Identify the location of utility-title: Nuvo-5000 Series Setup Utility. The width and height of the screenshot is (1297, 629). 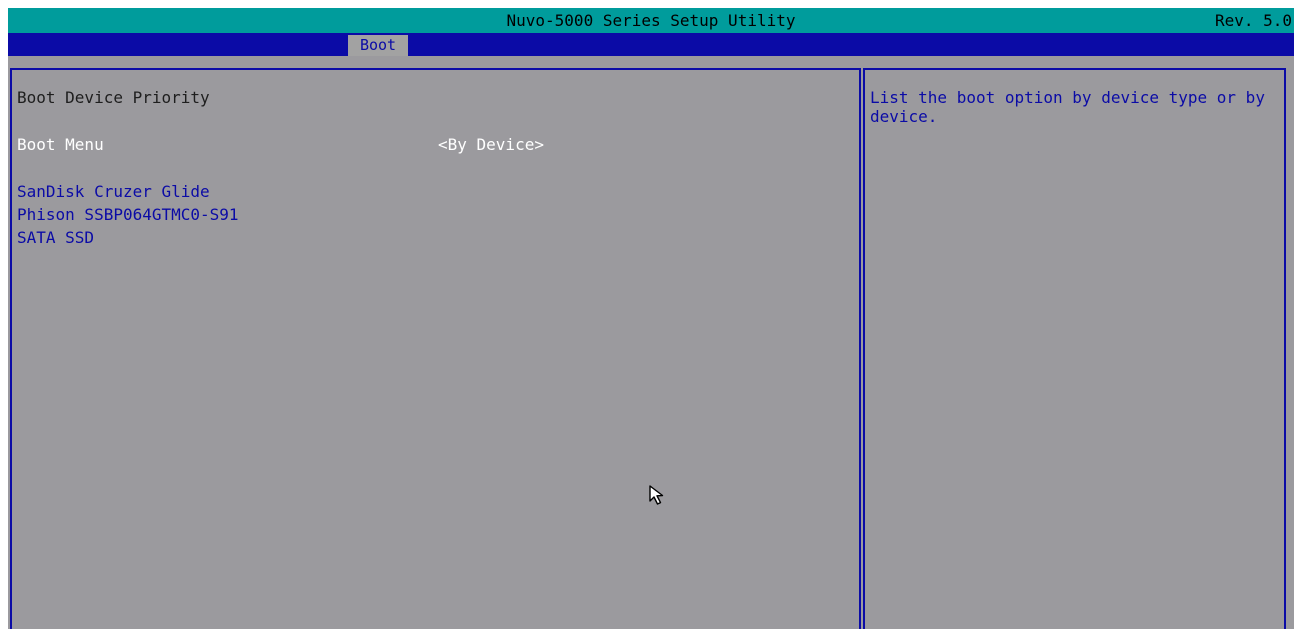
(651, 20).